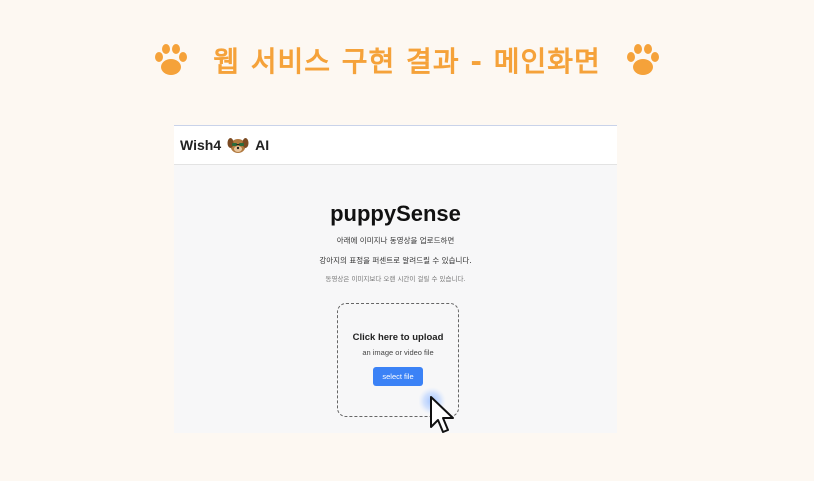  What do you see at coordinates (436, 410) in the screenshot?
I see `mouse-cursor-icon` at bounding box center [436, 410].